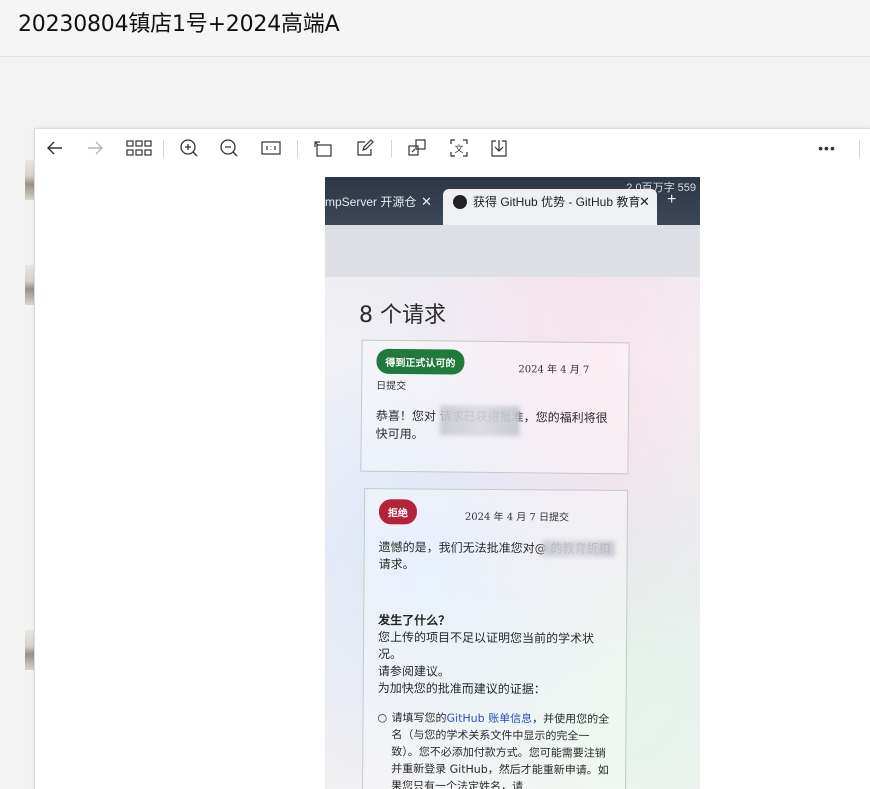 The height and width of the screenshot is (789, 870). I want to click on github-icon, so click(460, 202).